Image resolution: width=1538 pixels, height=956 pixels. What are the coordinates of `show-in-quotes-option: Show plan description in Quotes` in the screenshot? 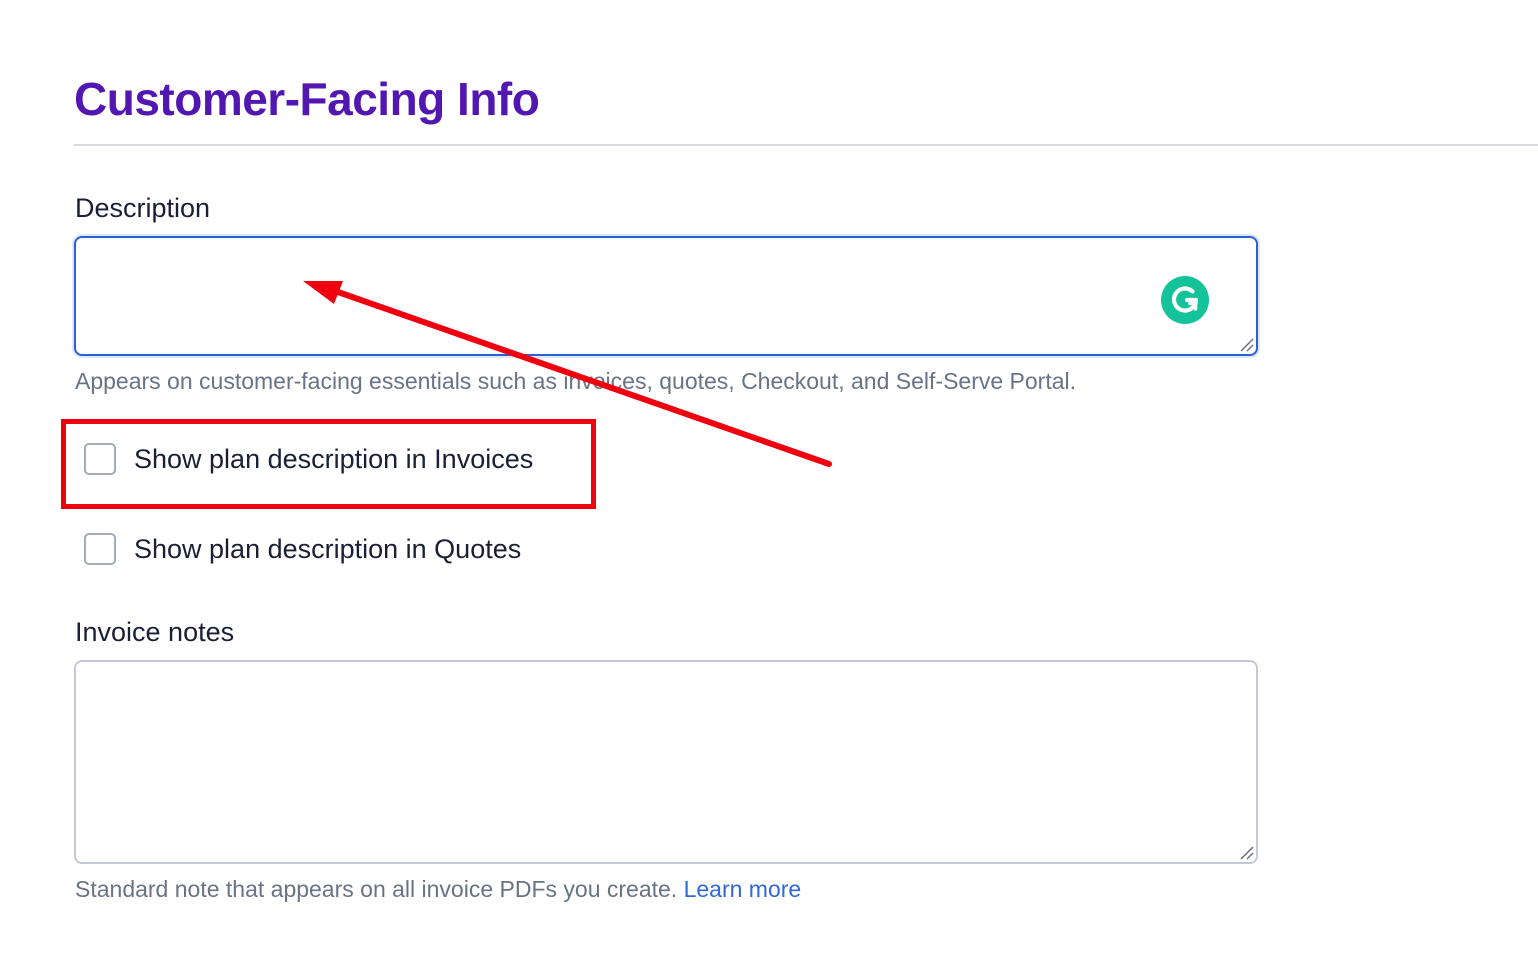 It's located at (302, 549).